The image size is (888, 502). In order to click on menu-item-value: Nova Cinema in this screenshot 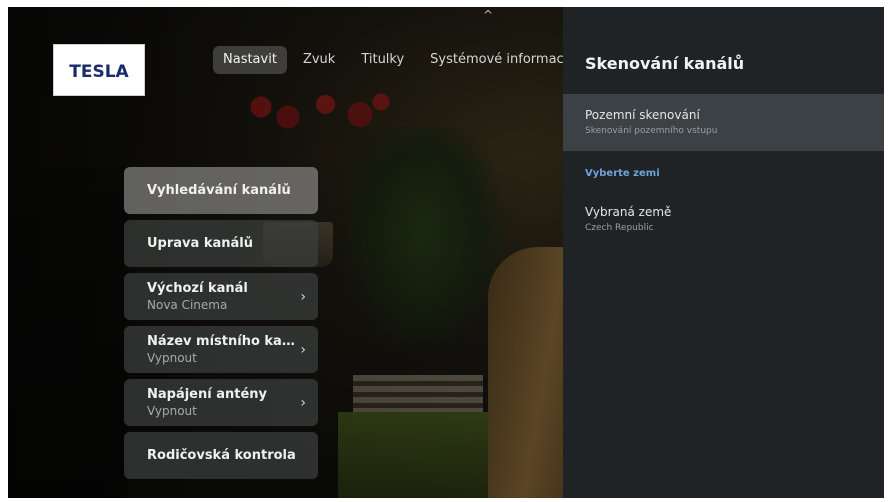, I will do `click(187, 305)`.